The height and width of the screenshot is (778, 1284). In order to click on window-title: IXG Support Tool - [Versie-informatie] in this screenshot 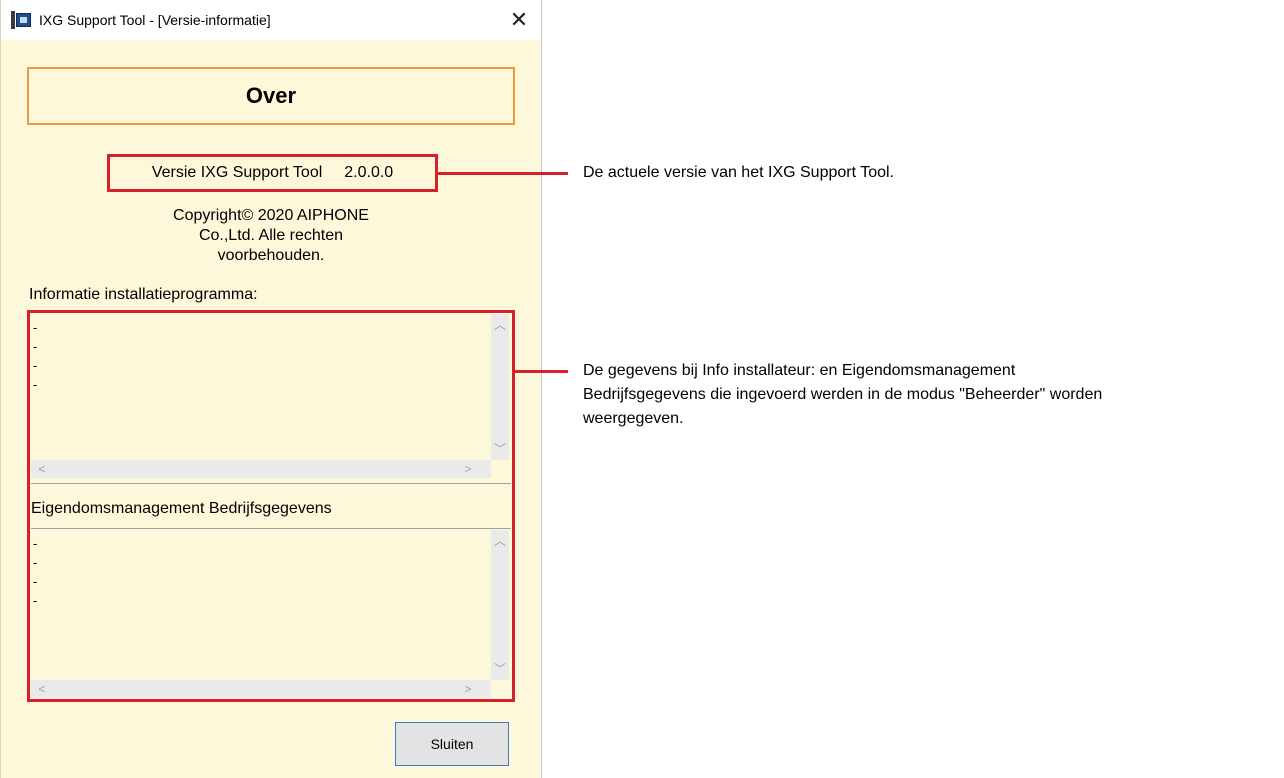, I will do `click(155, 20)`.